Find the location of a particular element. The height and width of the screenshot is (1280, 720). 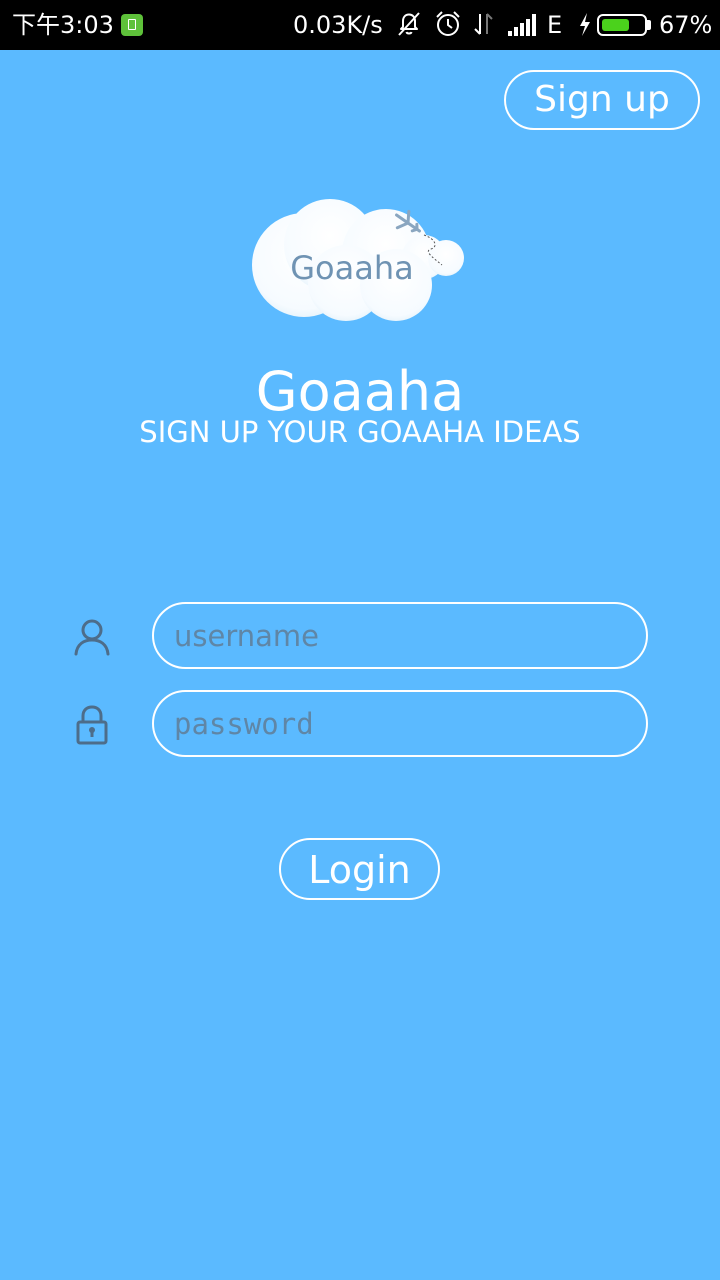

user-icon is located at coordinates (92, 637).